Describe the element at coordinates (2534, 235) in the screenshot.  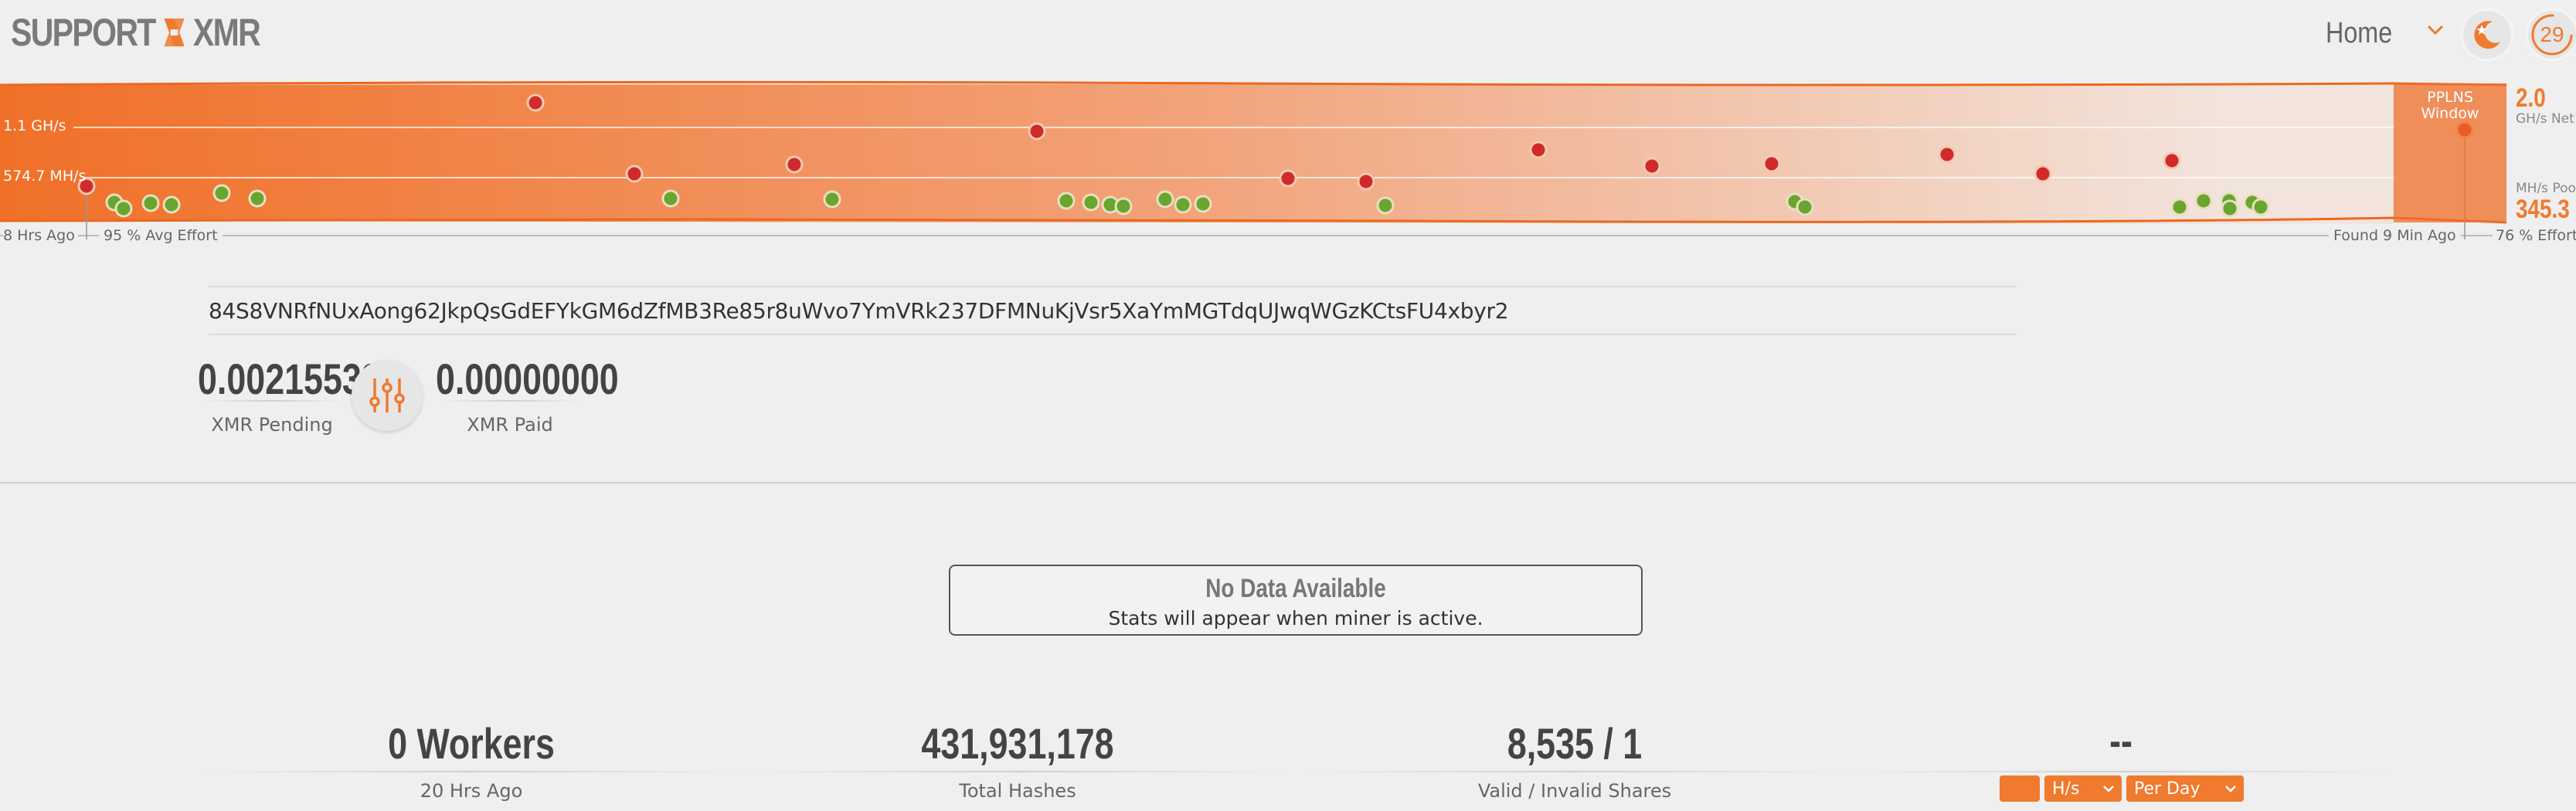
I see `current-effort-label: 76 % Effort` at that location.